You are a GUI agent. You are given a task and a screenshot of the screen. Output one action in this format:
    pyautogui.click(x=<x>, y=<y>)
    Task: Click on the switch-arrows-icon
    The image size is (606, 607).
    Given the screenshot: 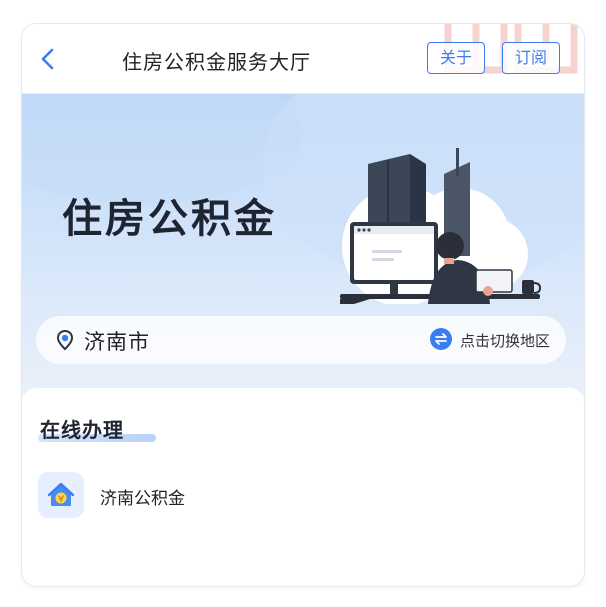 What is the action you would take?
    pyautogui.click(x=441, y=339)
    